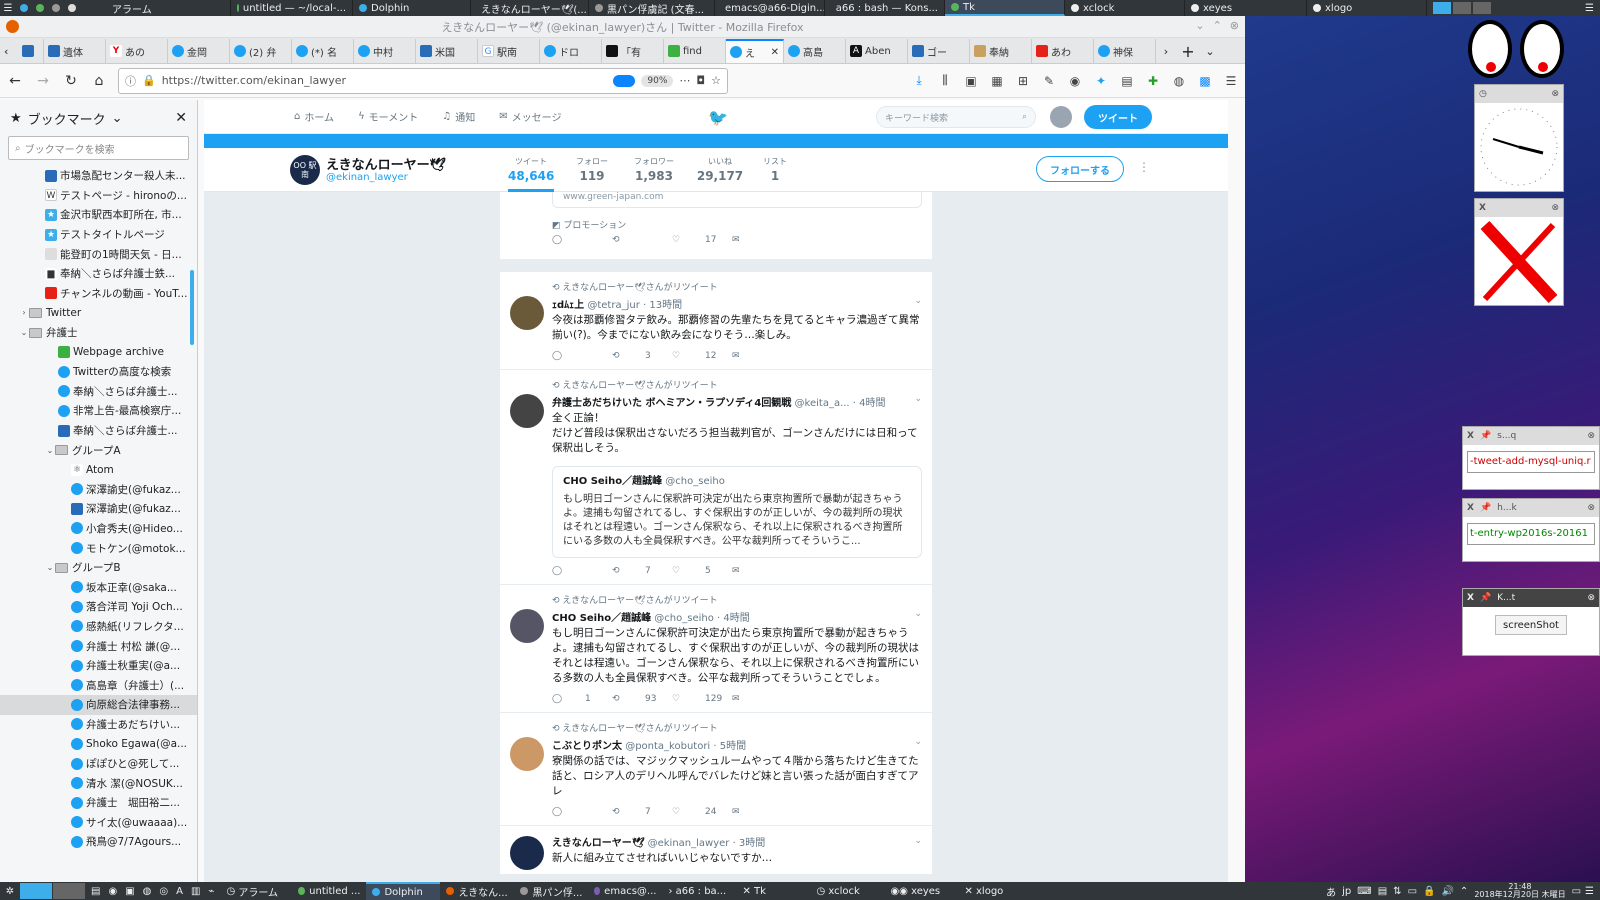 This screenshot has width=1600, height=900. Describe the element at coordinates (1188, 51) in the screenshot. I see `new-tab-icon: +` at that location.